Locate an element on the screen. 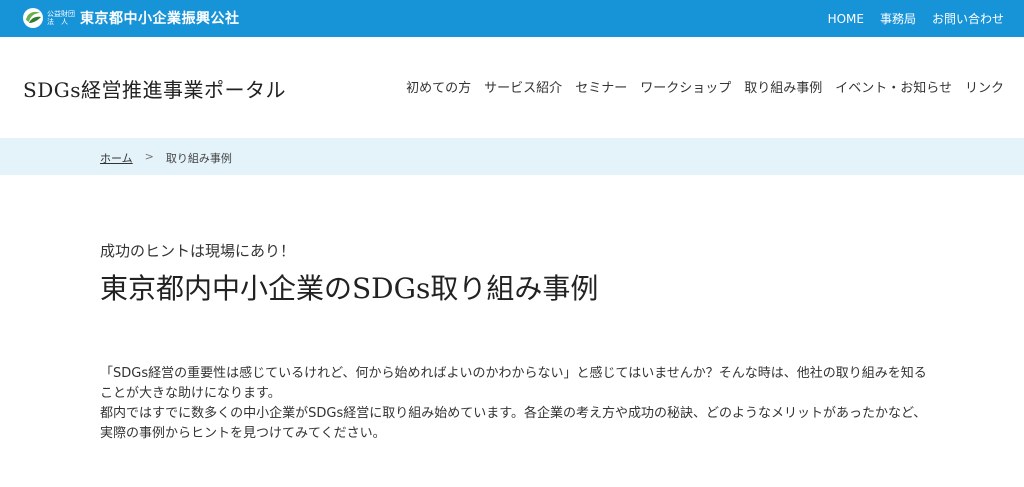 The height and width of the screenshot is (487, 1024). nav-item-case-studies: 取り組み事例 is located at coordinates (783, 86).